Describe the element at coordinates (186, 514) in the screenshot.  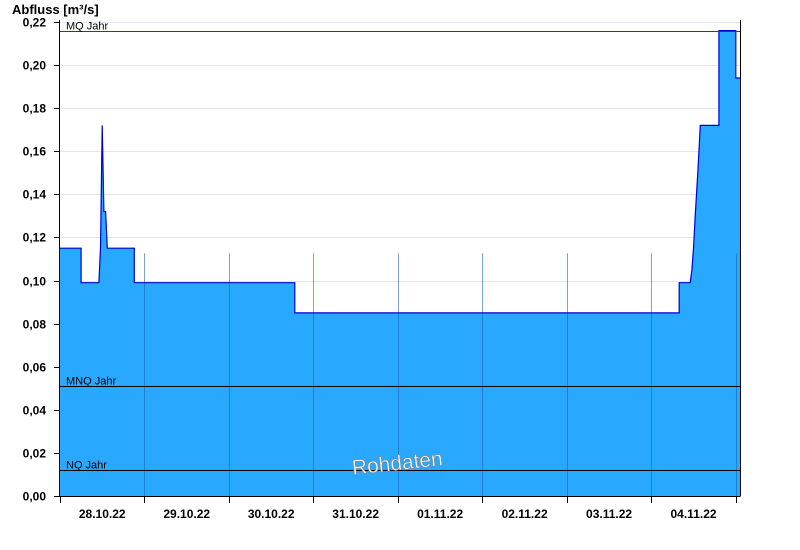
I see `x-tick-label: 29.10.22` at that location.